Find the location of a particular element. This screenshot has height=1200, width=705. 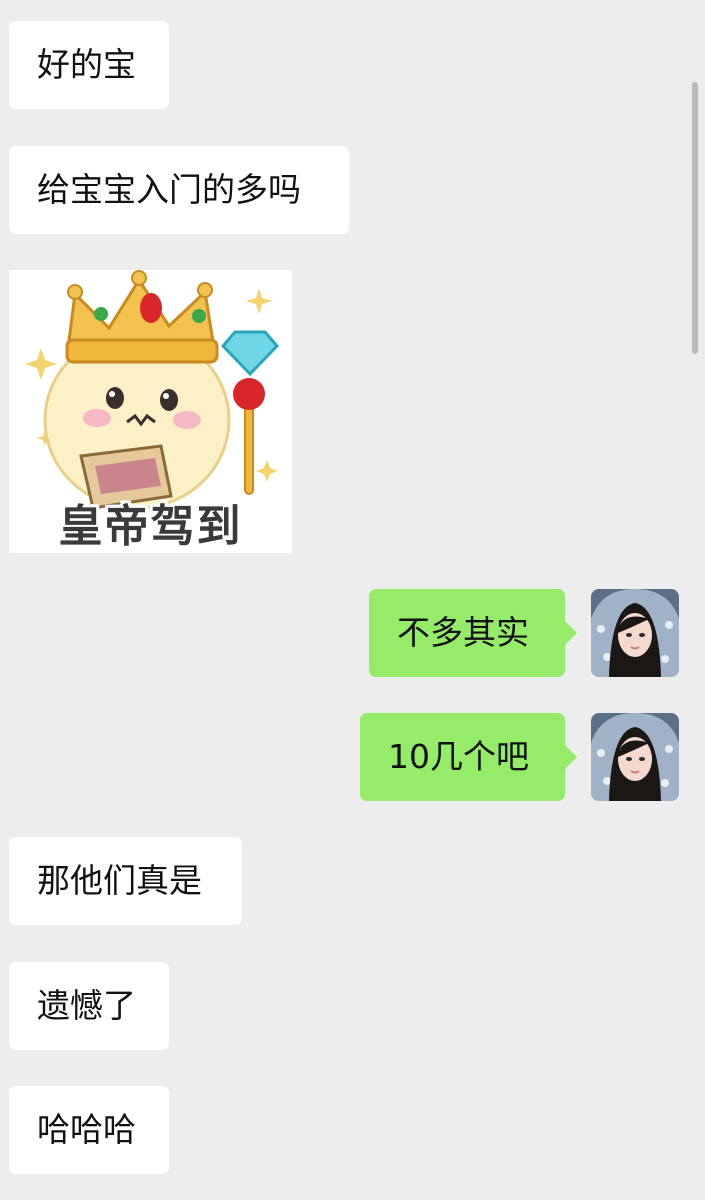

incoming-message-bubble: 那他们真是 is located at coordinates (125, 881).